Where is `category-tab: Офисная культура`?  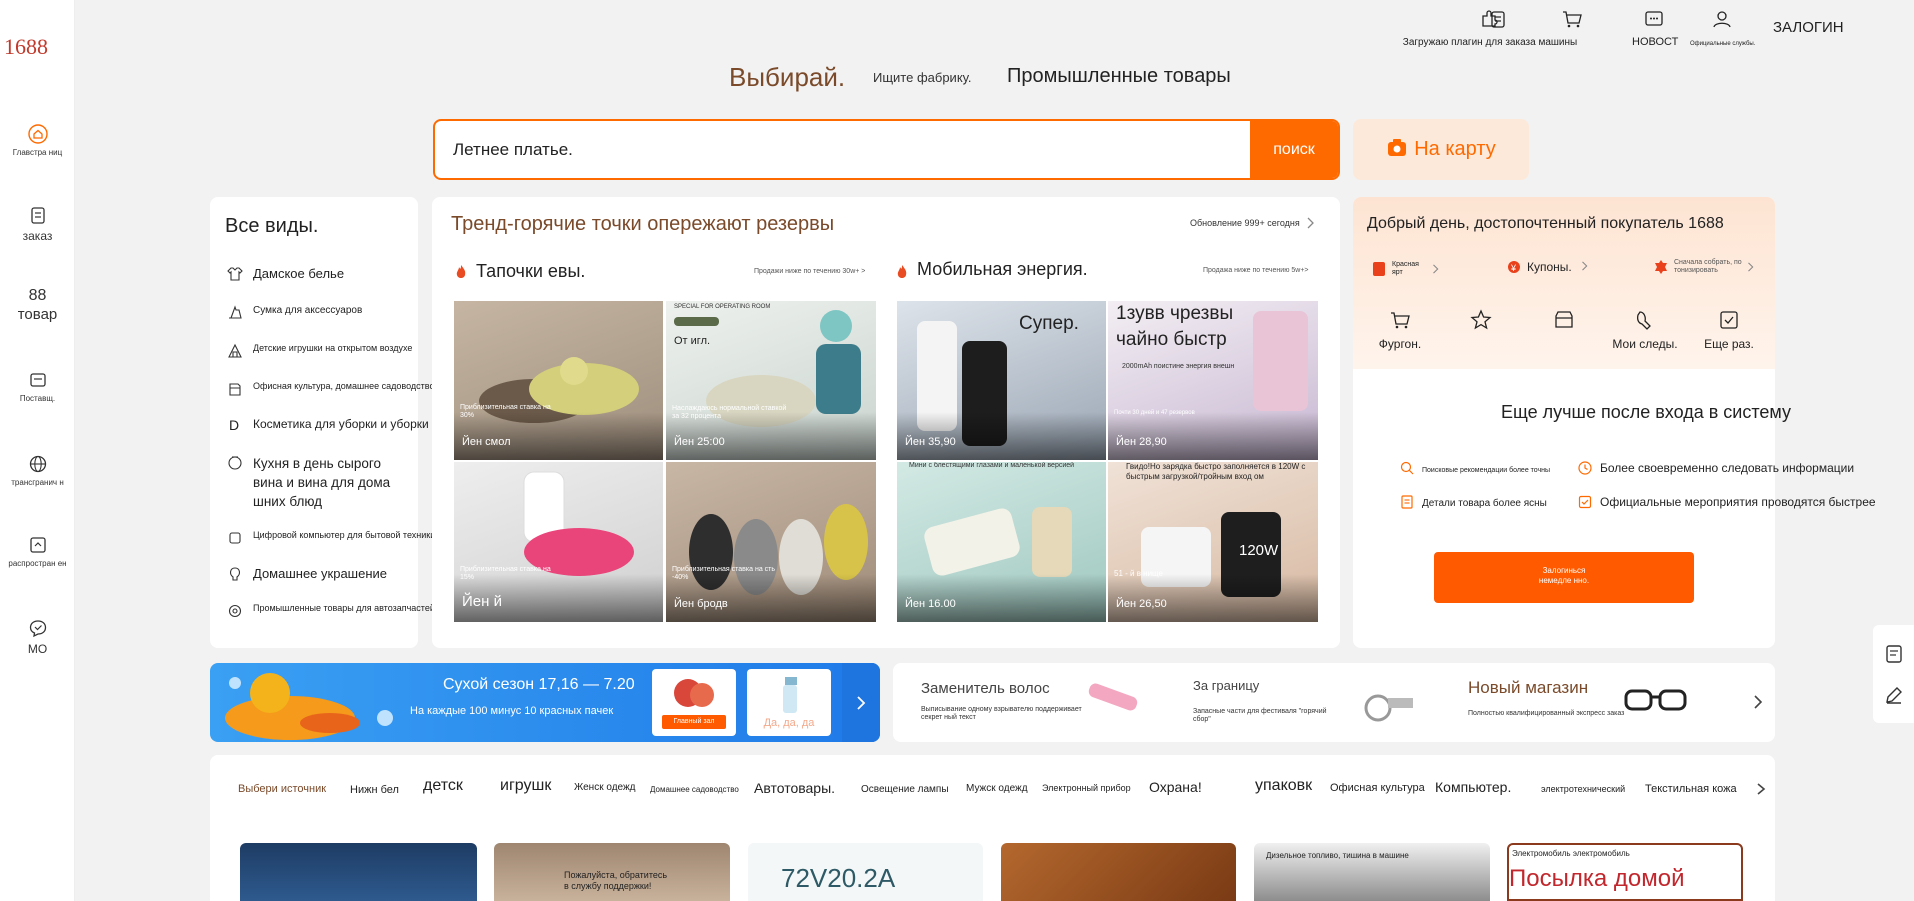 category-tab: Офисная культура is located at coordinates (1377, 788).